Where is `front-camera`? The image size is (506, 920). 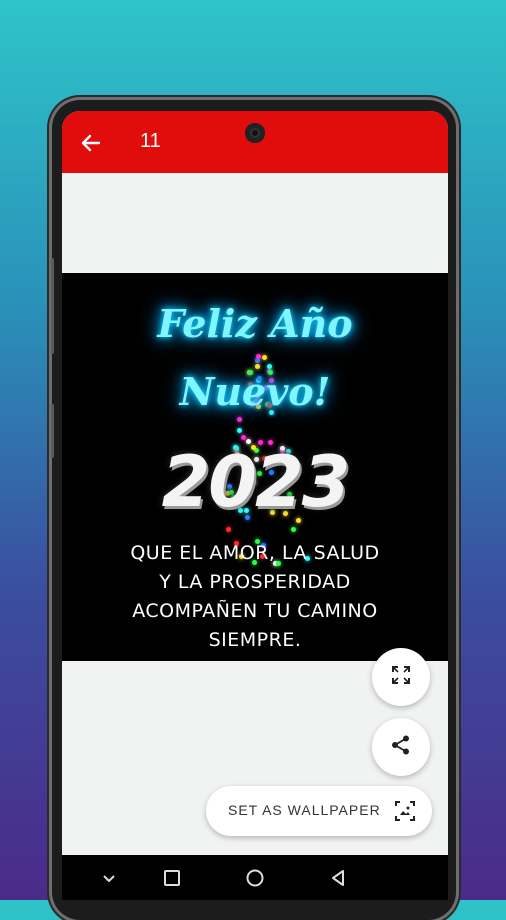
front-camera is located at coordinates (255, 133).